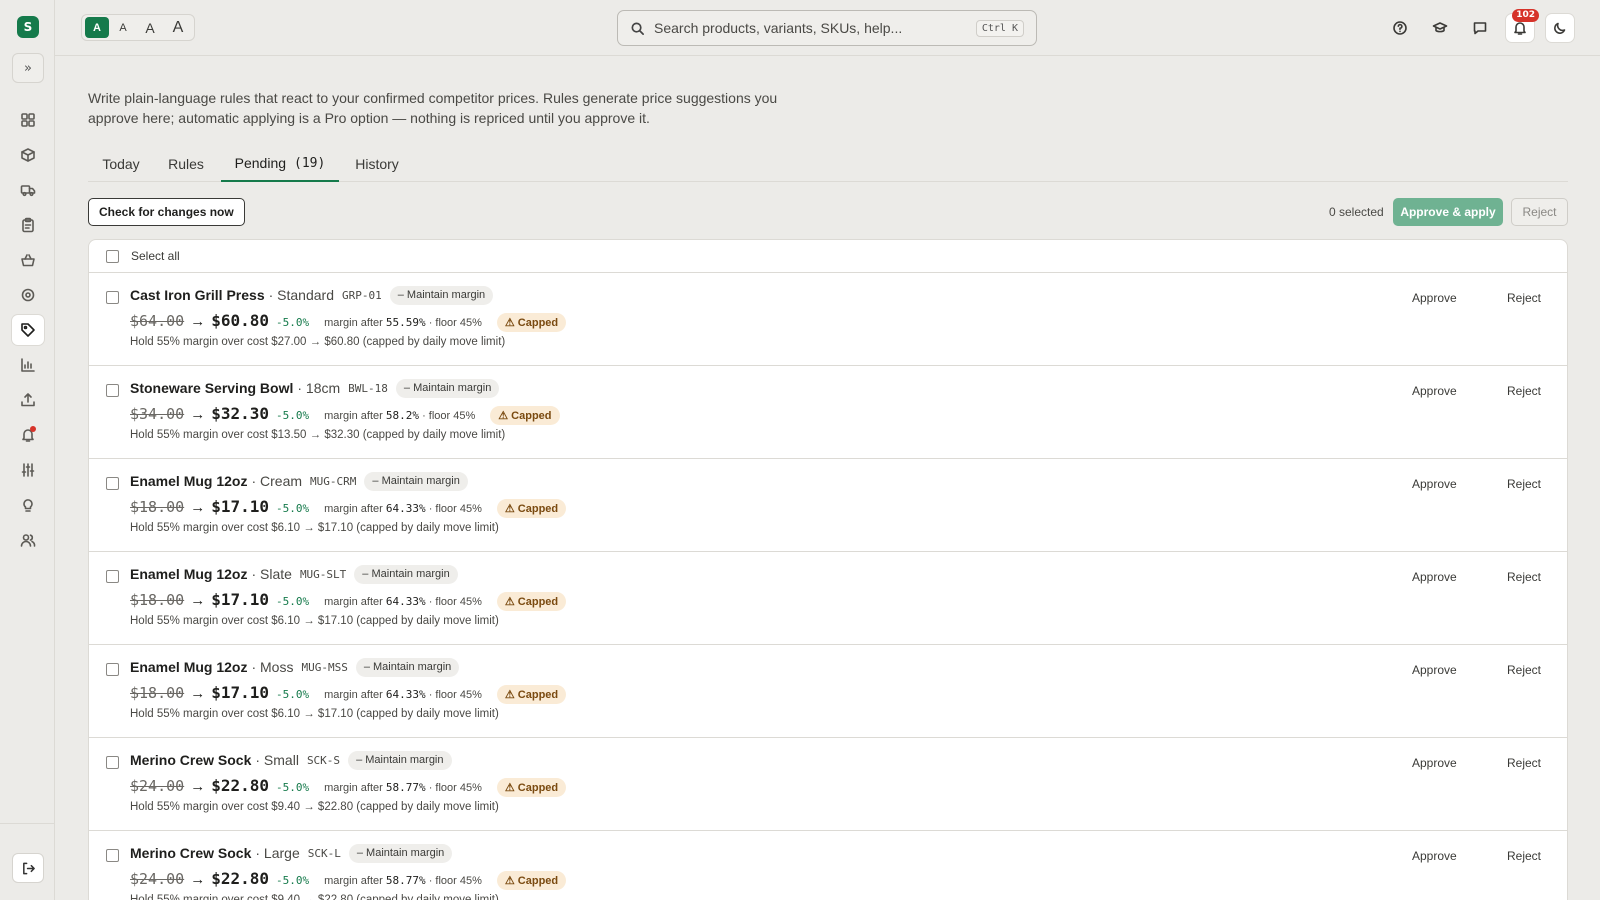  Describe the element at coordinates (377, 164) in the screenshot. I see `tab-history: History` at that location.